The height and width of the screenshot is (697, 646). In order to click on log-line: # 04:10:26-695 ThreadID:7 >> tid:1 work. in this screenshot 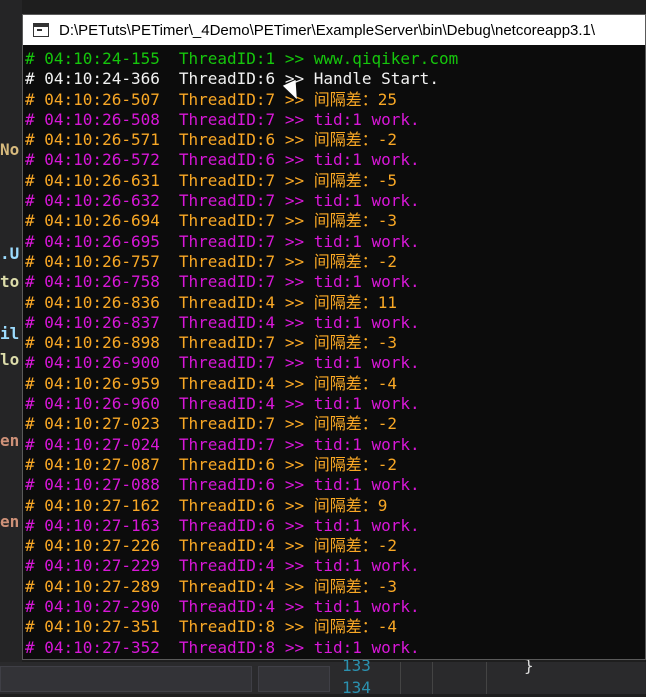, I will do `click(335, 242)`.